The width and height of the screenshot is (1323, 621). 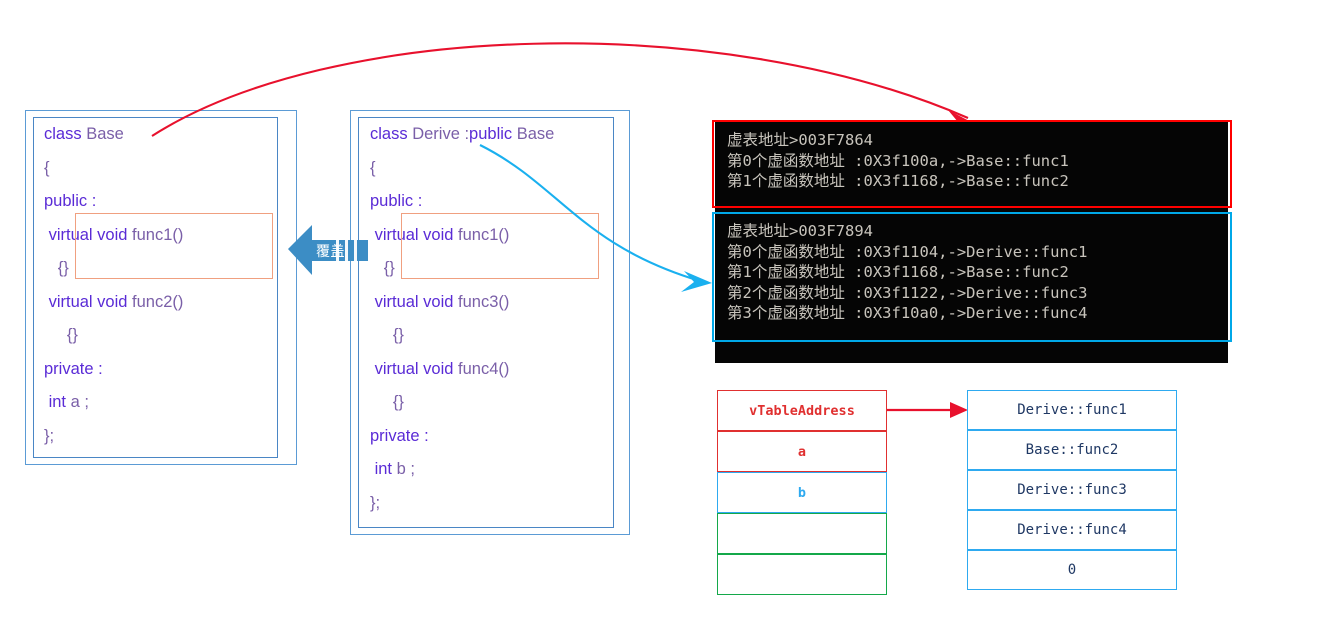 I want to click on vtable-cell-label: Derive::func4, so click(x=1072, y=530).